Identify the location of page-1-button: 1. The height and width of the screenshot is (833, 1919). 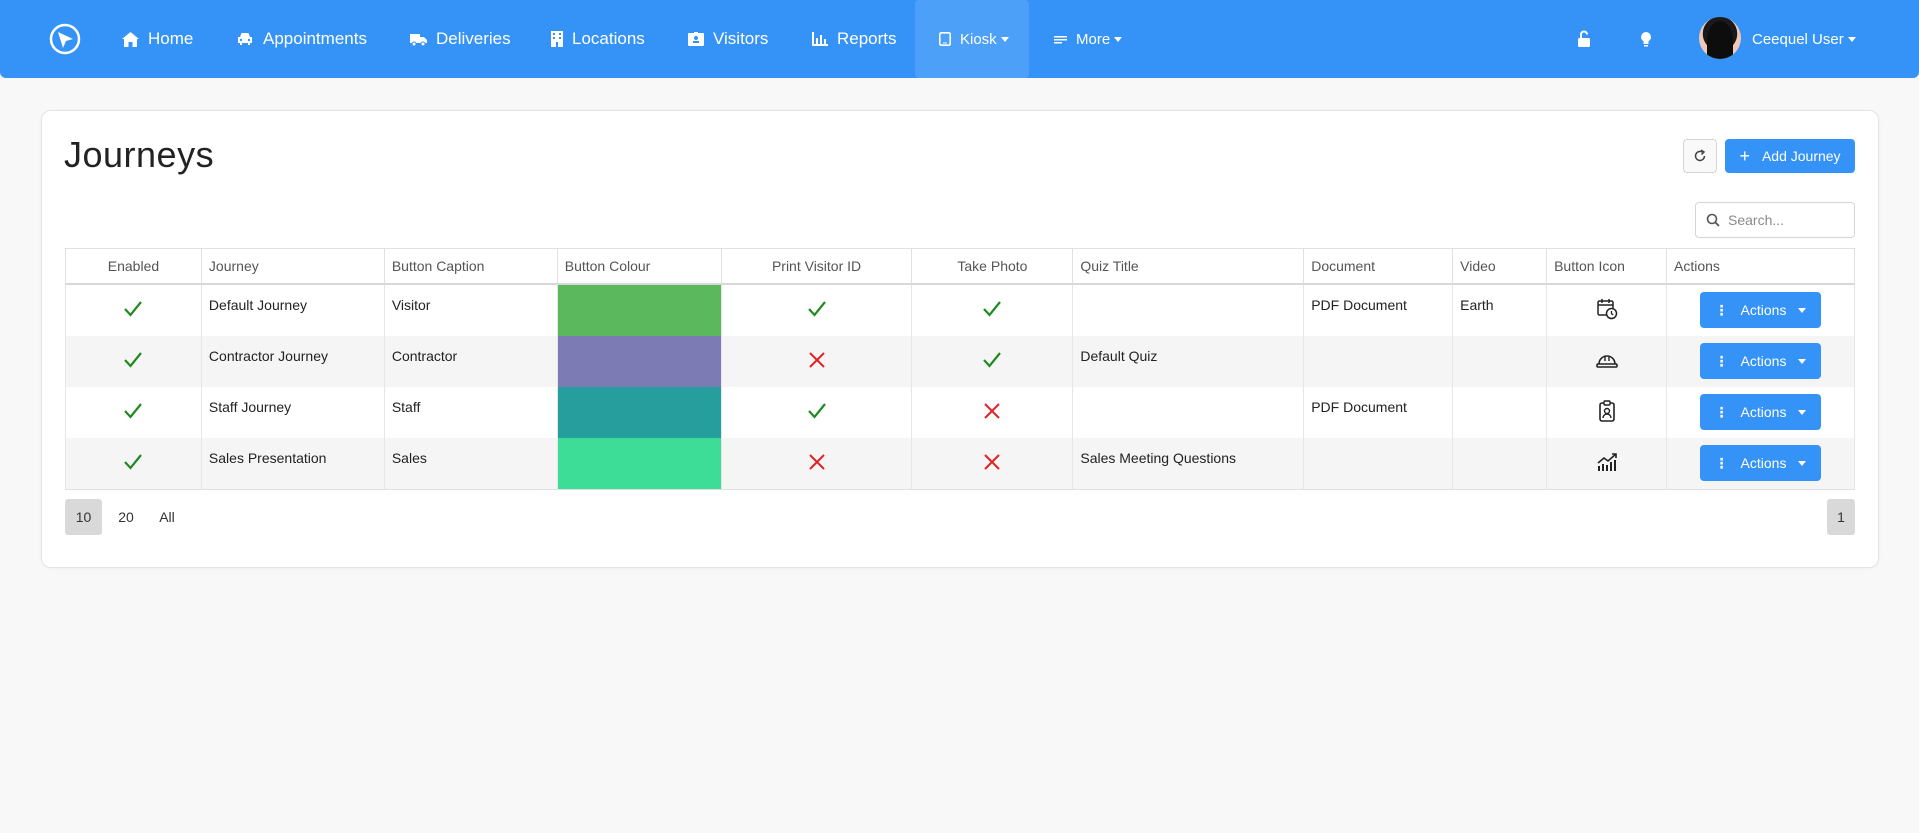
(1841, 517).